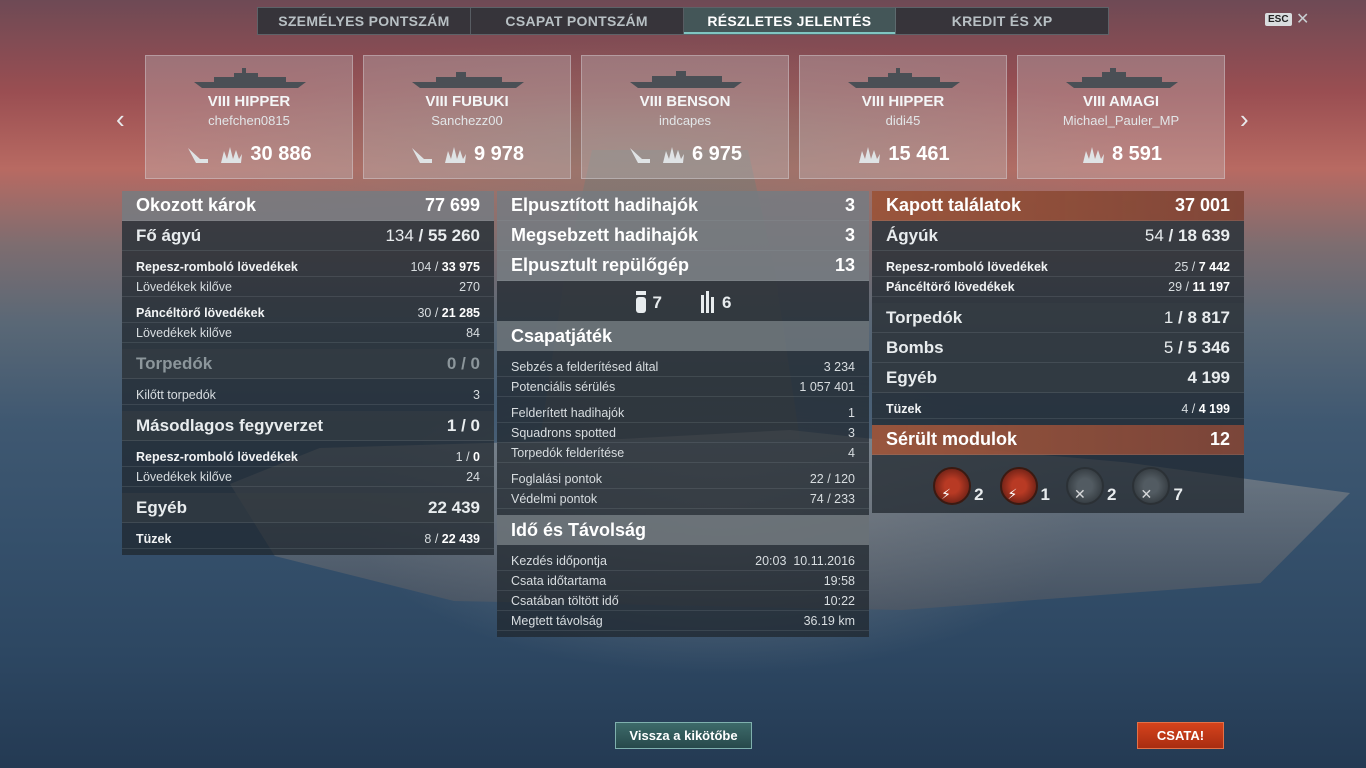 The height and width of the screenshot is (768, 1366). I want to click on ship-name: VIII FUBUKI, so click(467, 101).